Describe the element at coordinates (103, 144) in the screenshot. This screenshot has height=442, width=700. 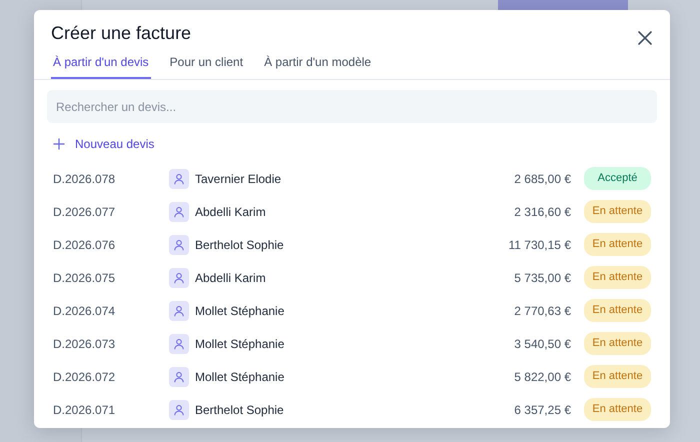
I see `new-quote-button: Nouveau devis` at that location.